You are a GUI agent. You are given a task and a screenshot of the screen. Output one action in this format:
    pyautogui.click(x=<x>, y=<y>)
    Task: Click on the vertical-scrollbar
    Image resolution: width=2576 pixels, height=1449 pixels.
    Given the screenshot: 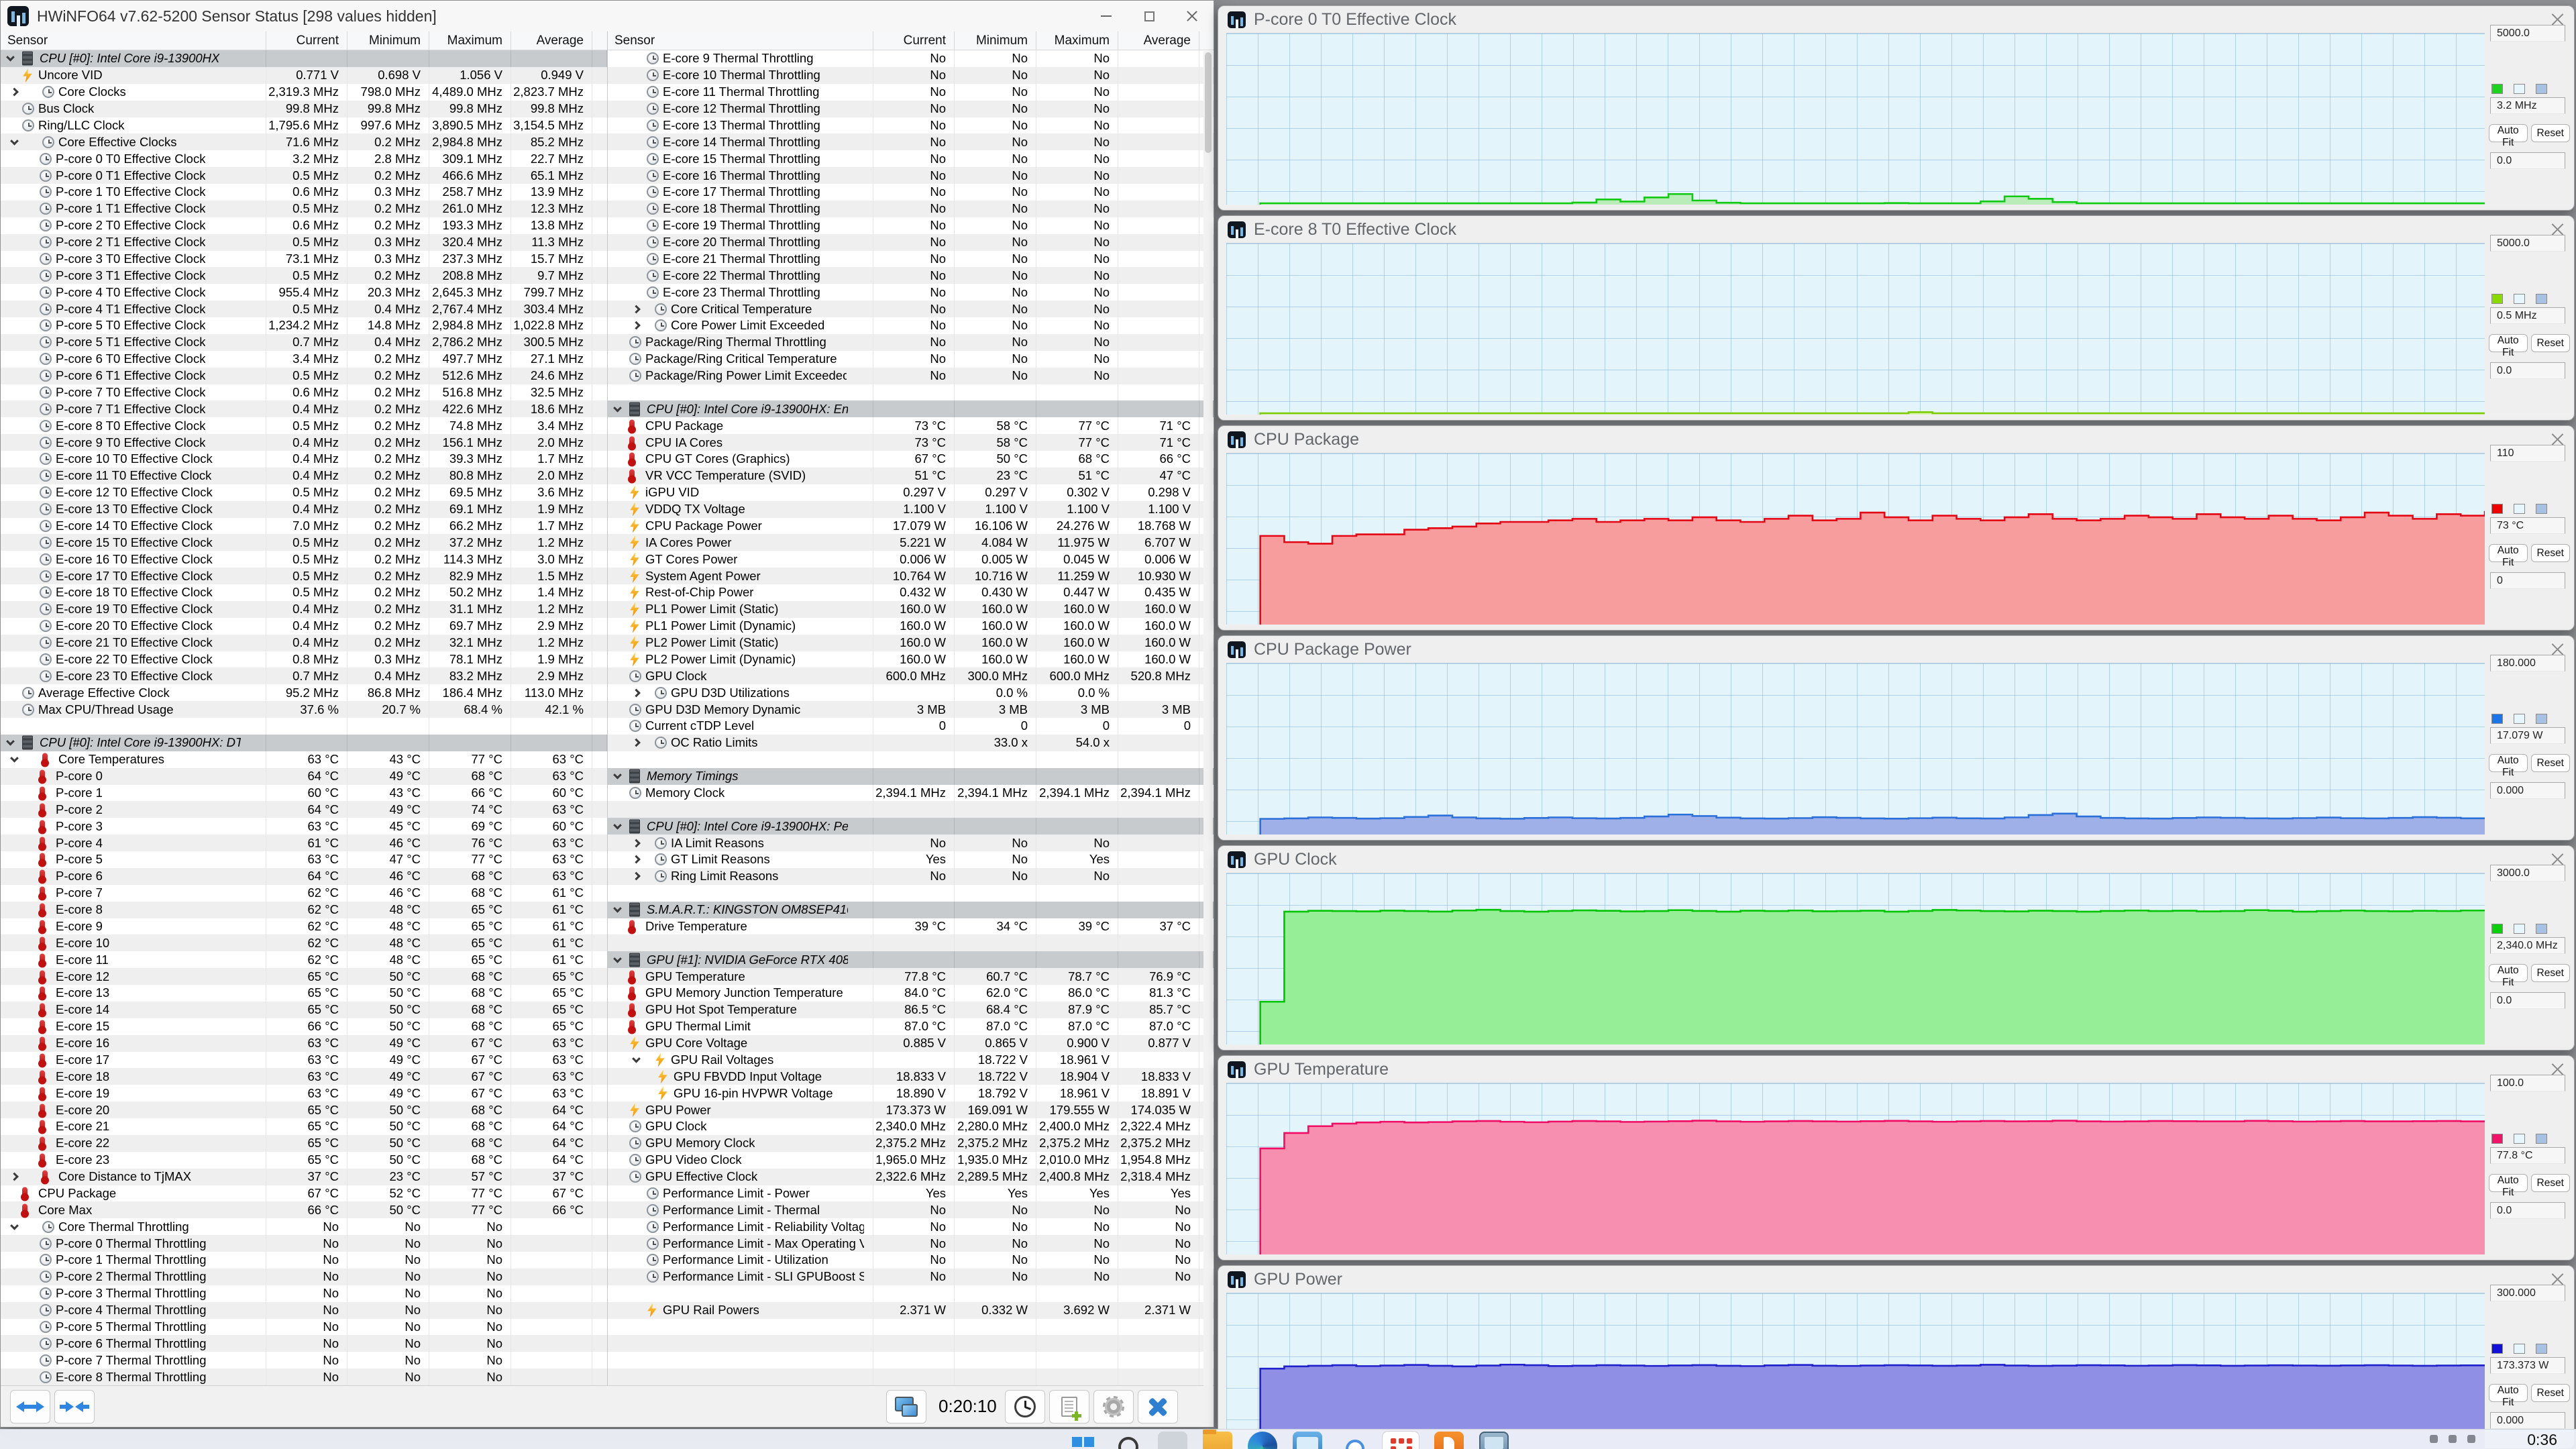 What is the action you would take?
    pyautogui.click(x=1208, y=718)
    